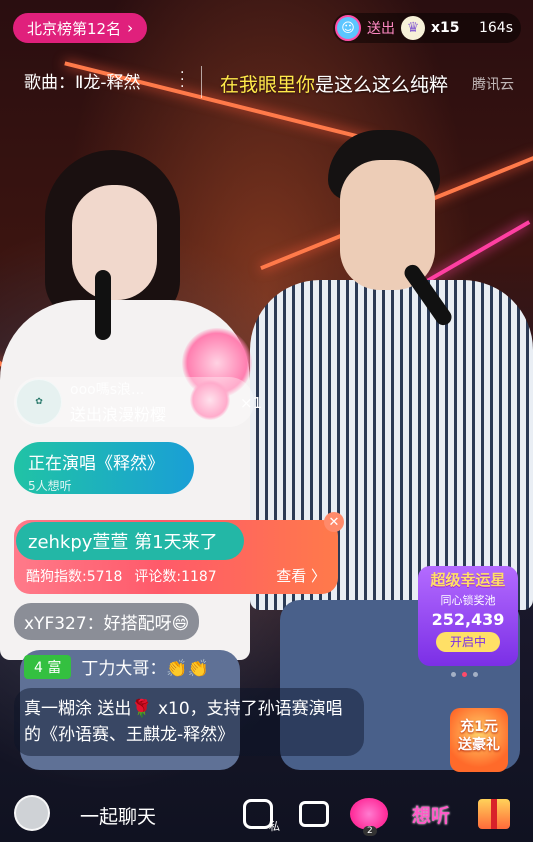  What do you see at coordinates (427, 28) in the screenshot?
I see `gift-leaderboard-pill: ☺ 送出 ♛ x15 164s` at bounding box center [427, 28].